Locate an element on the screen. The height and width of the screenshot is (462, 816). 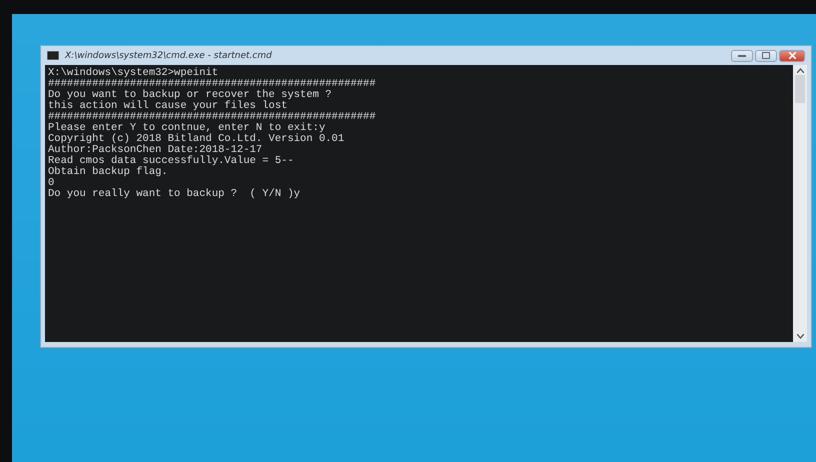
scroll-thumb is located at coordinates (800, 89).